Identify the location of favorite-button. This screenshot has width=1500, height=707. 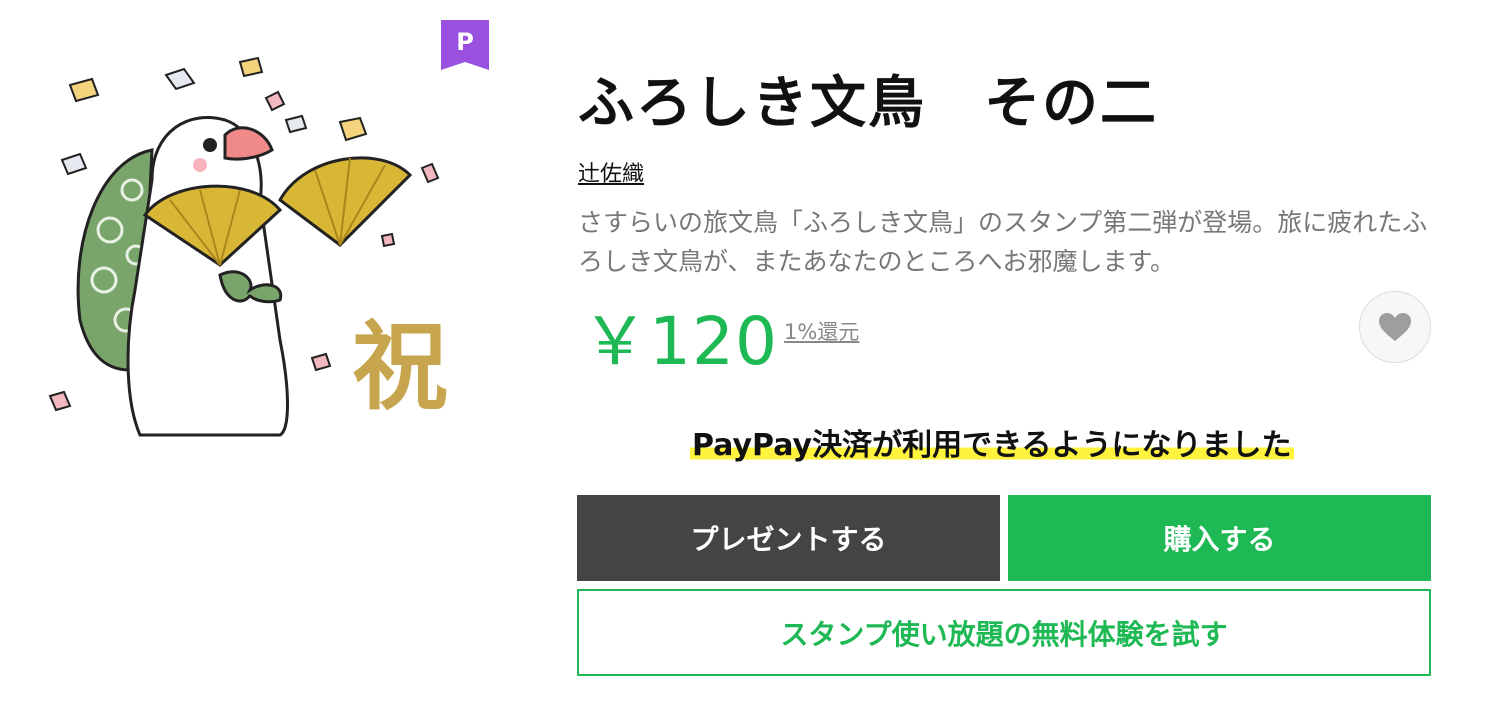
(1395, 327).